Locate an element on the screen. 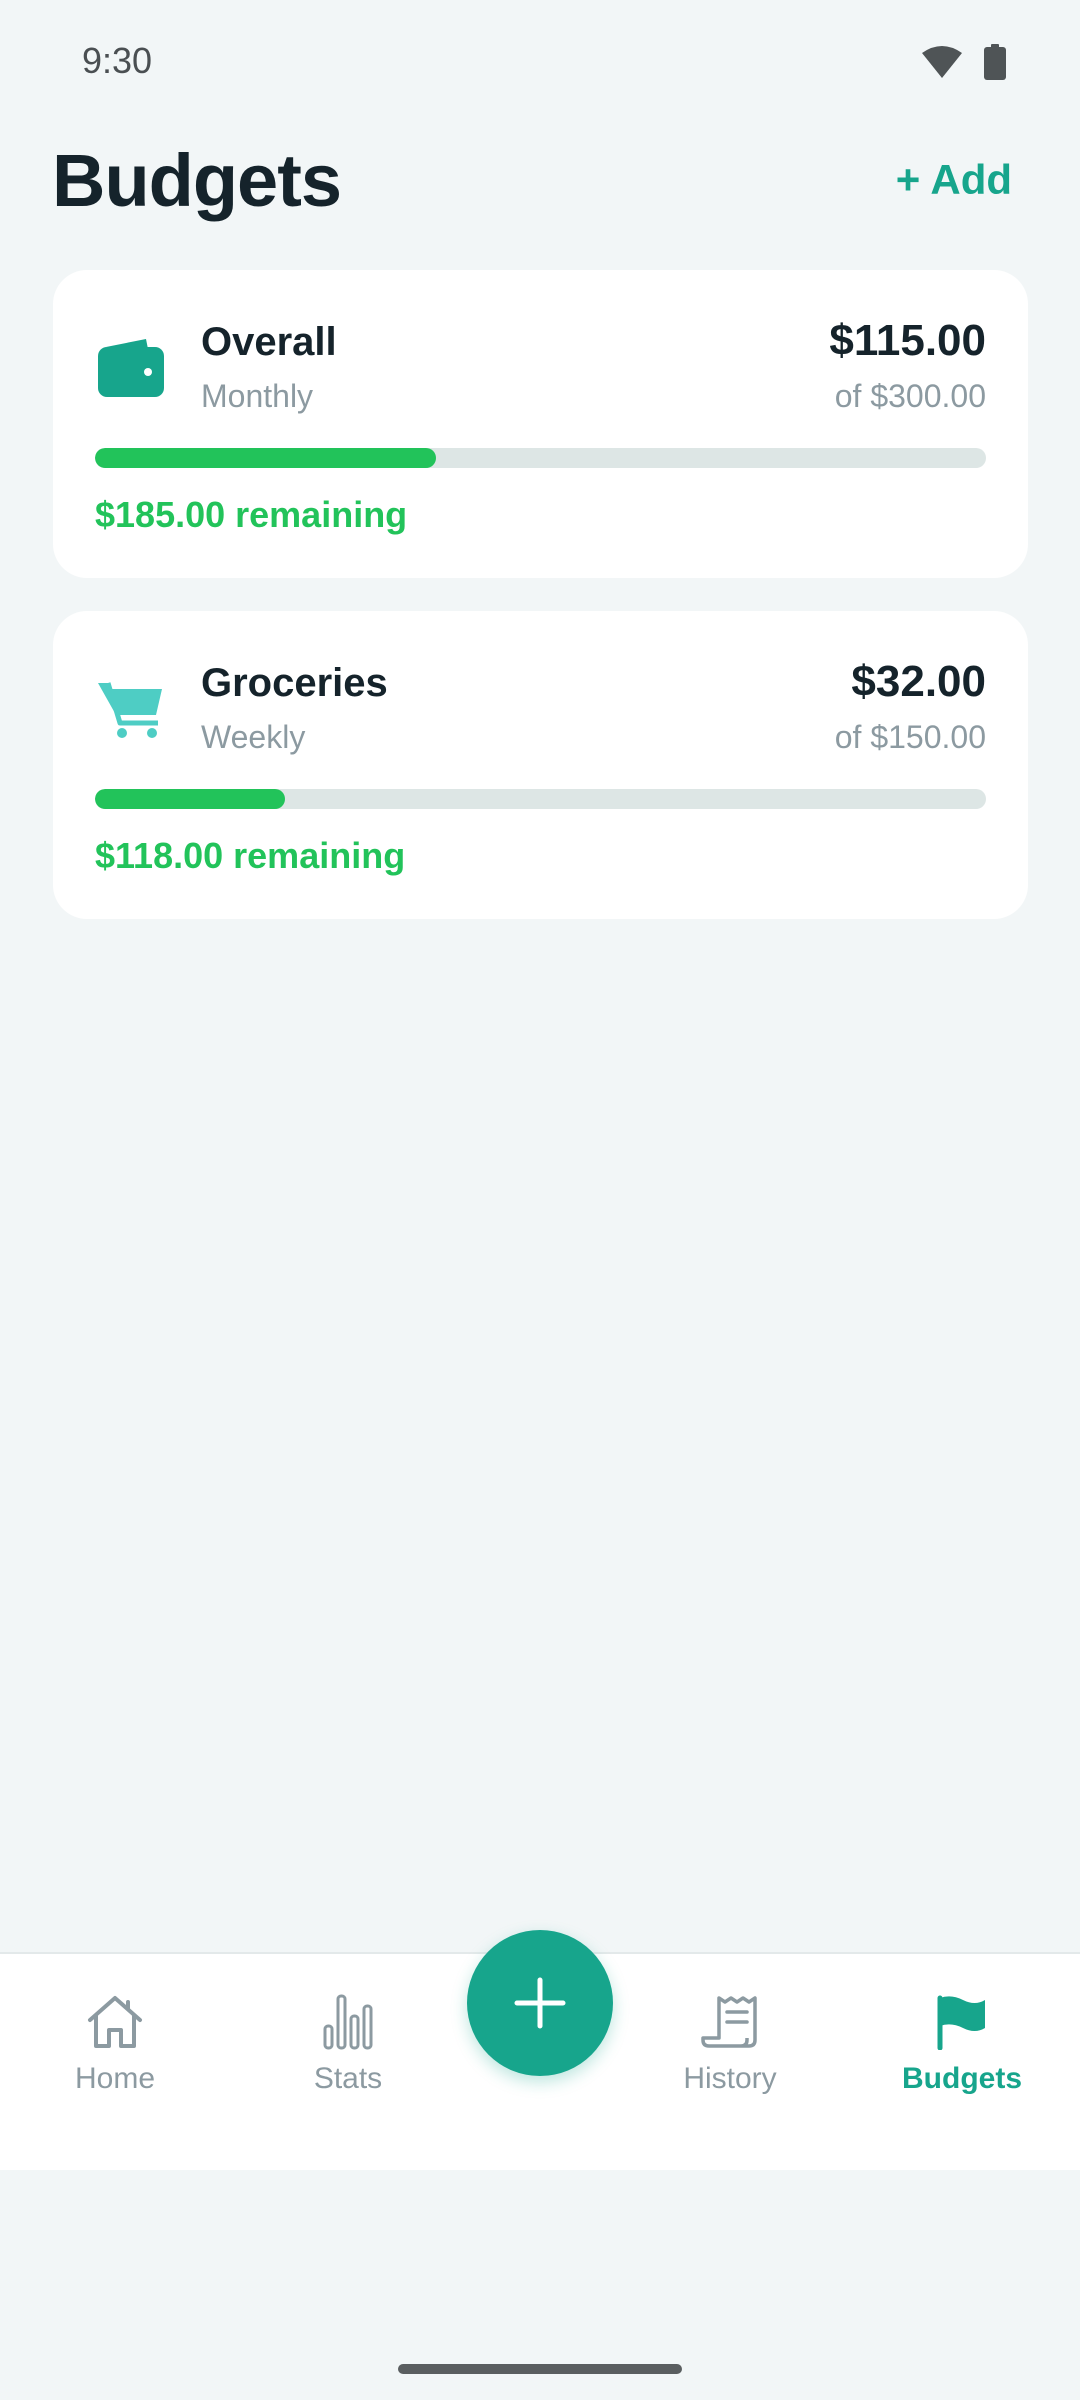 Image resolution: width=1080 pixels, height=2400 pixels. wifi-icon is located at coordinates (942, 64).